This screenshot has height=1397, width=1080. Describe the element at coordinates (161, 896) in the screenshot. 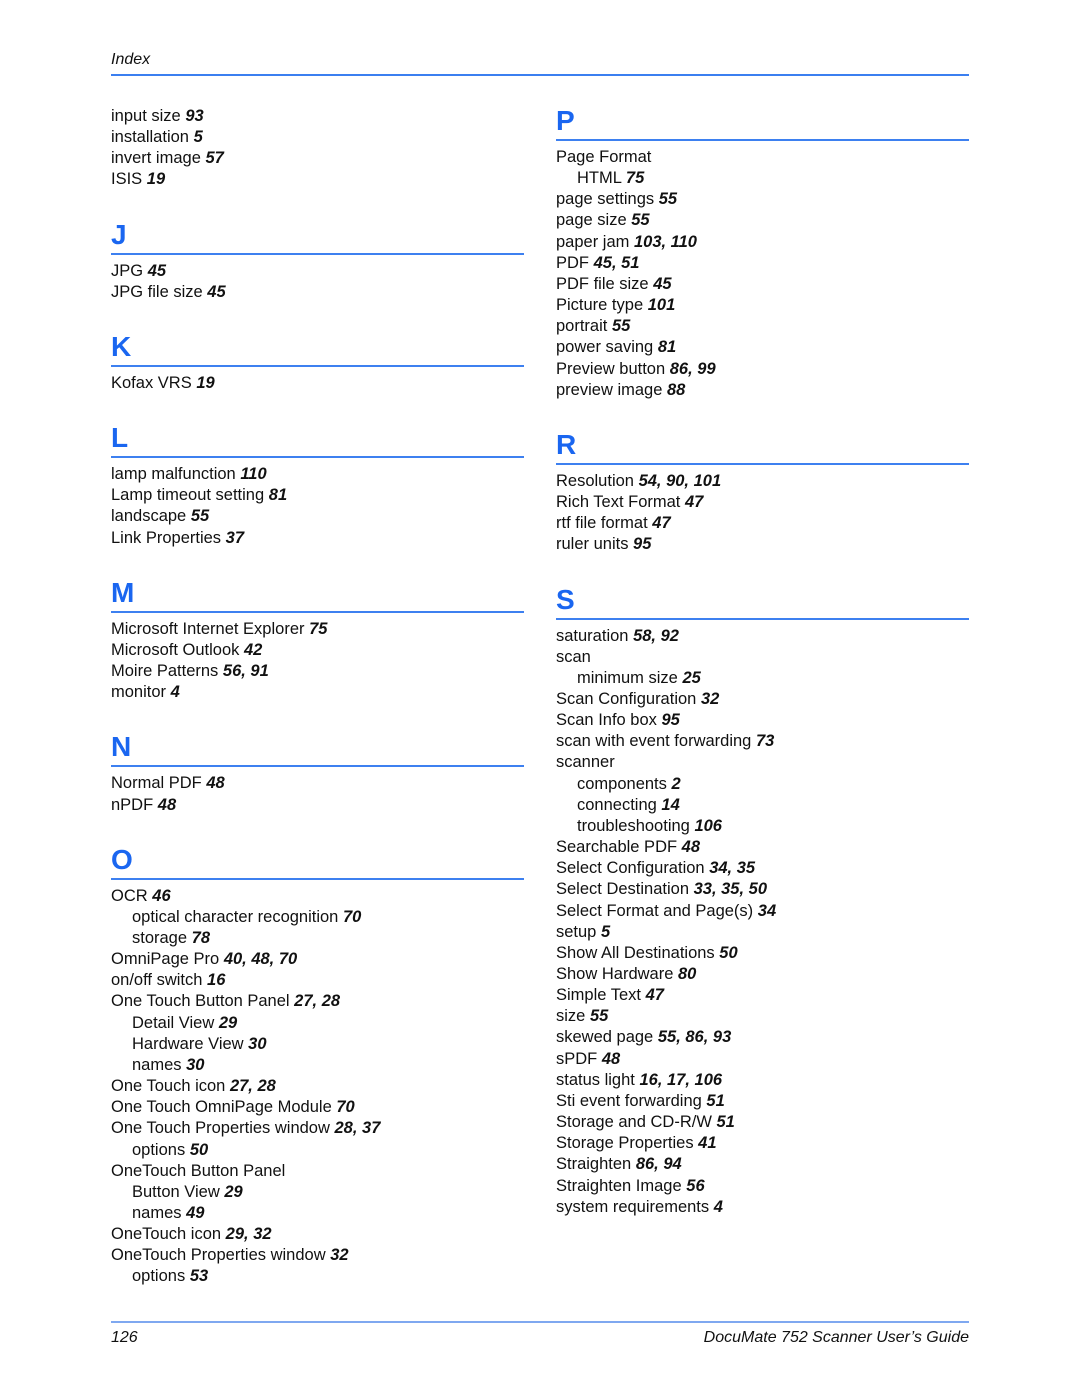

I see `entry-page-refs: 46` at that location.